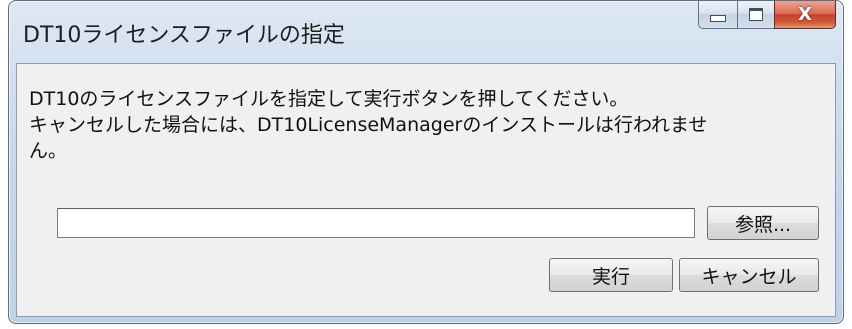 The height and width of the screenshot is (329, 852). Describe the element at coordinates (376, 223) in the screenshot. I see `license-file-path-input` at that location.